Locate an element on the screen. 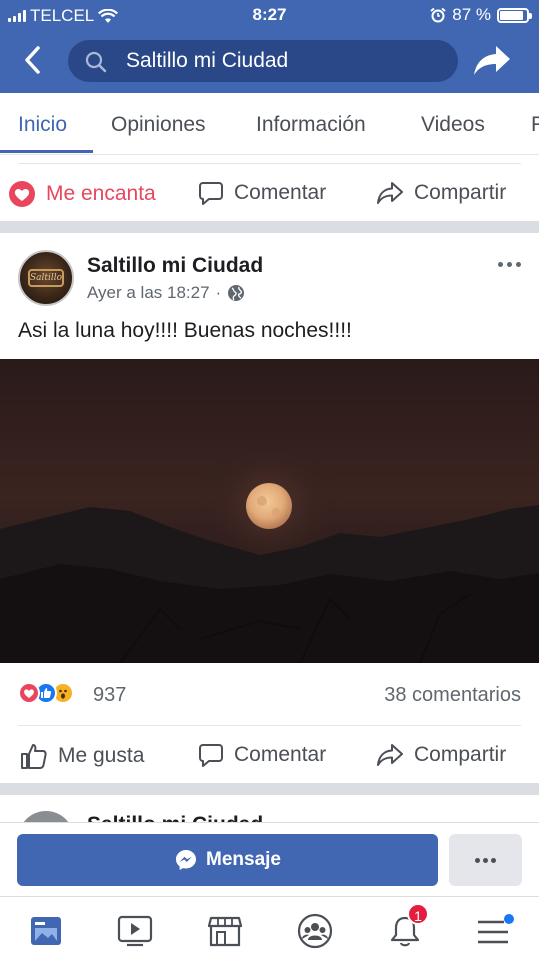 This screenshot has width=539, height=960. status-right: 87 % is located at coordinates (481, 15).